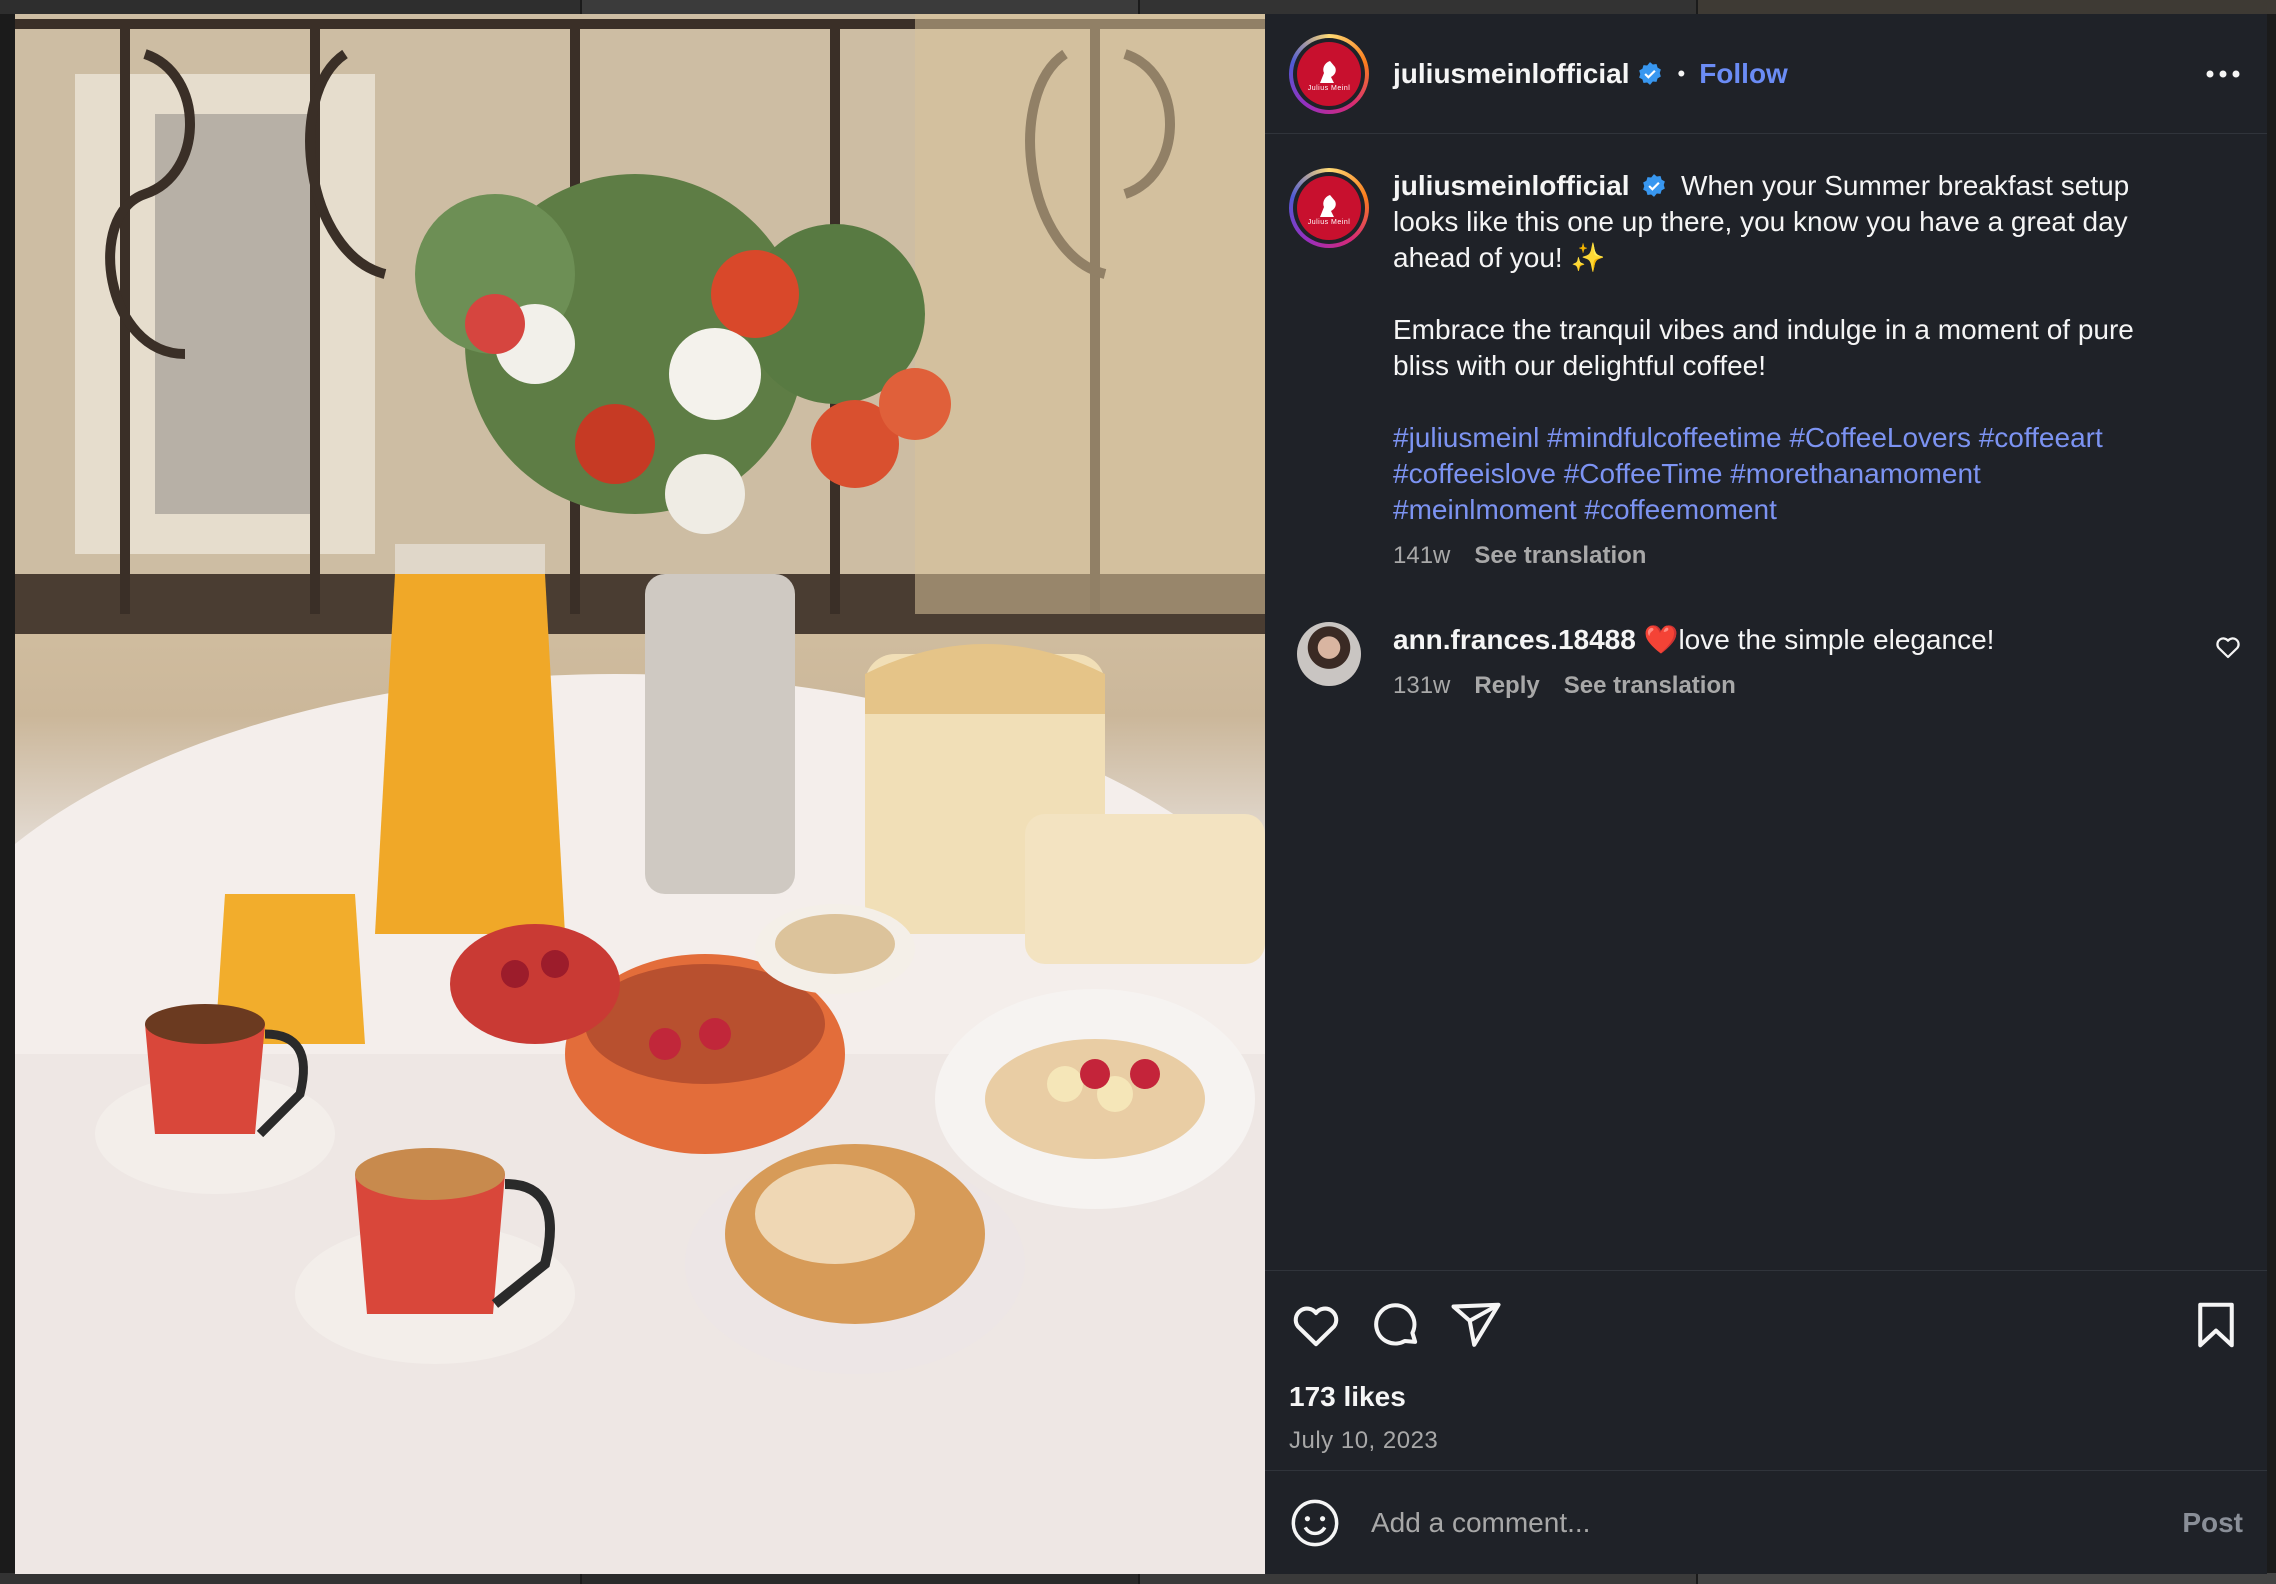  Describe the element at coordinates (1743, 74) in the screenshot. I see `follow-button: Follow` at that location.